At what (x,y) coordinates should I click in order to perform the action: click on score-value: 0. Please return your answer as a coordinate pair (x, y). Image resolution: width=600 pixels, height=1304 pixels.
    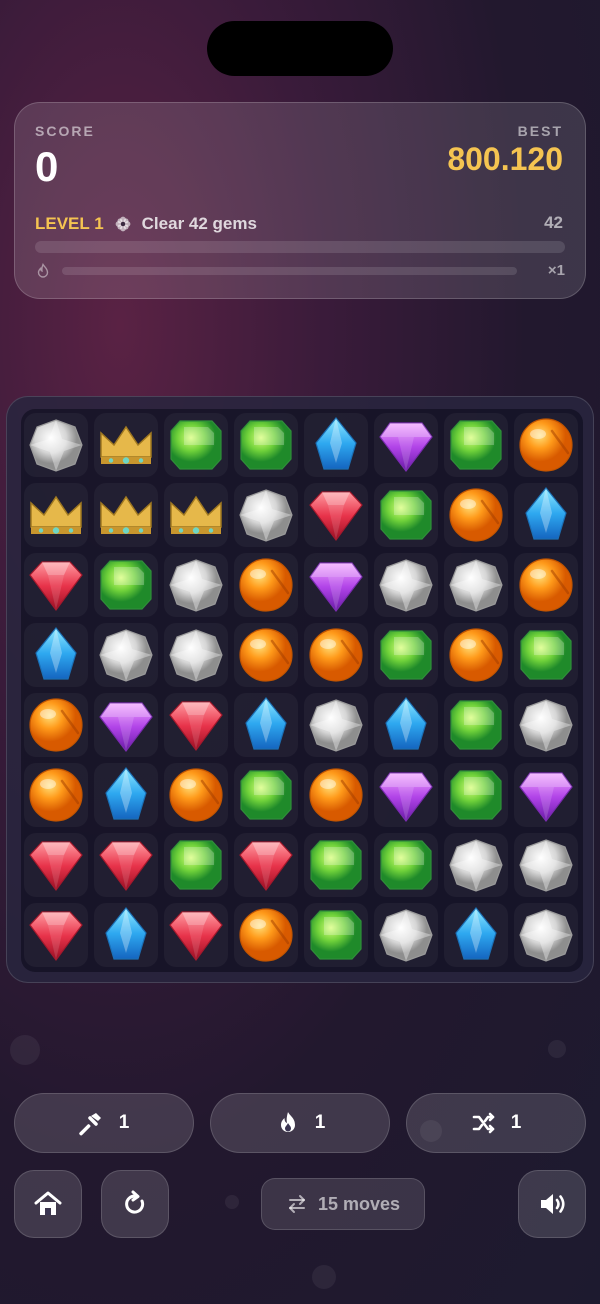
    Looking at the image, I should click on (47, 166).